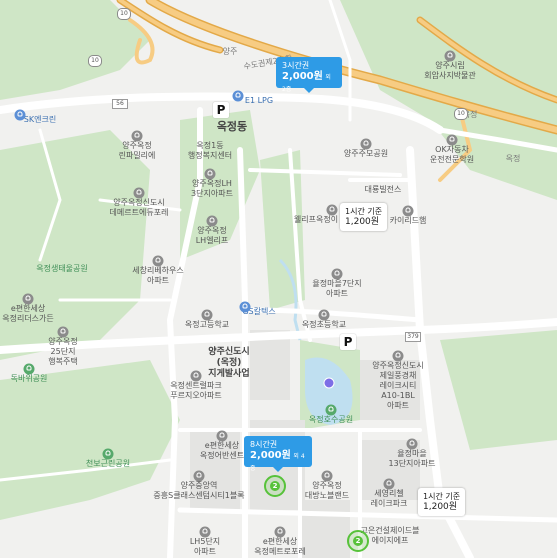 This screenshot has width=557, height=558. Describe the element at coordinates (196, 390) in the screenshot. I see `label-feel-apt: 옥정센트럴파크 푸르지오아파트` at that location.